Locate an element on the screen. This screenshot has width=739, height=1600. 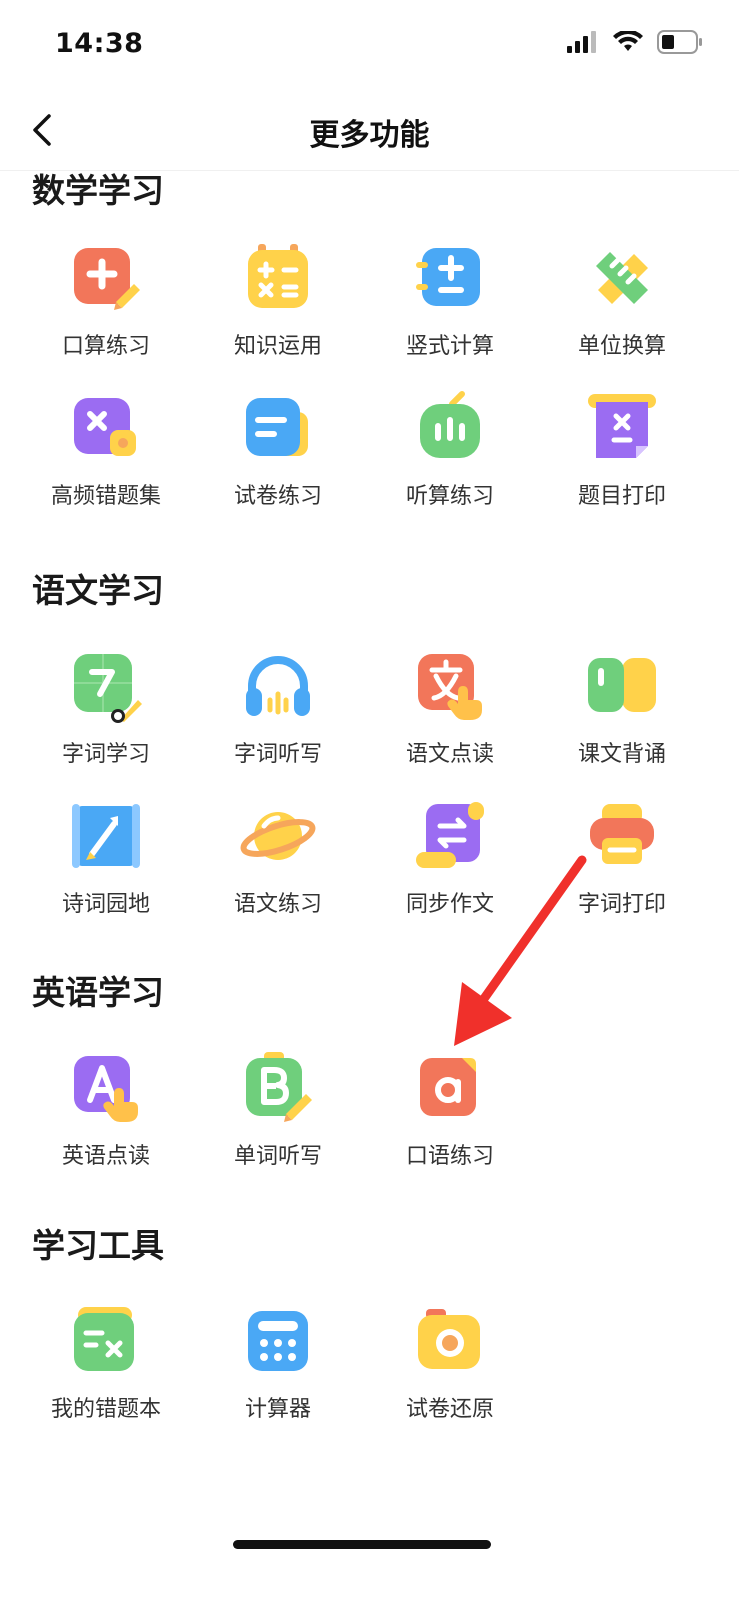
ruler-icon is located at coordinates (622, 278).